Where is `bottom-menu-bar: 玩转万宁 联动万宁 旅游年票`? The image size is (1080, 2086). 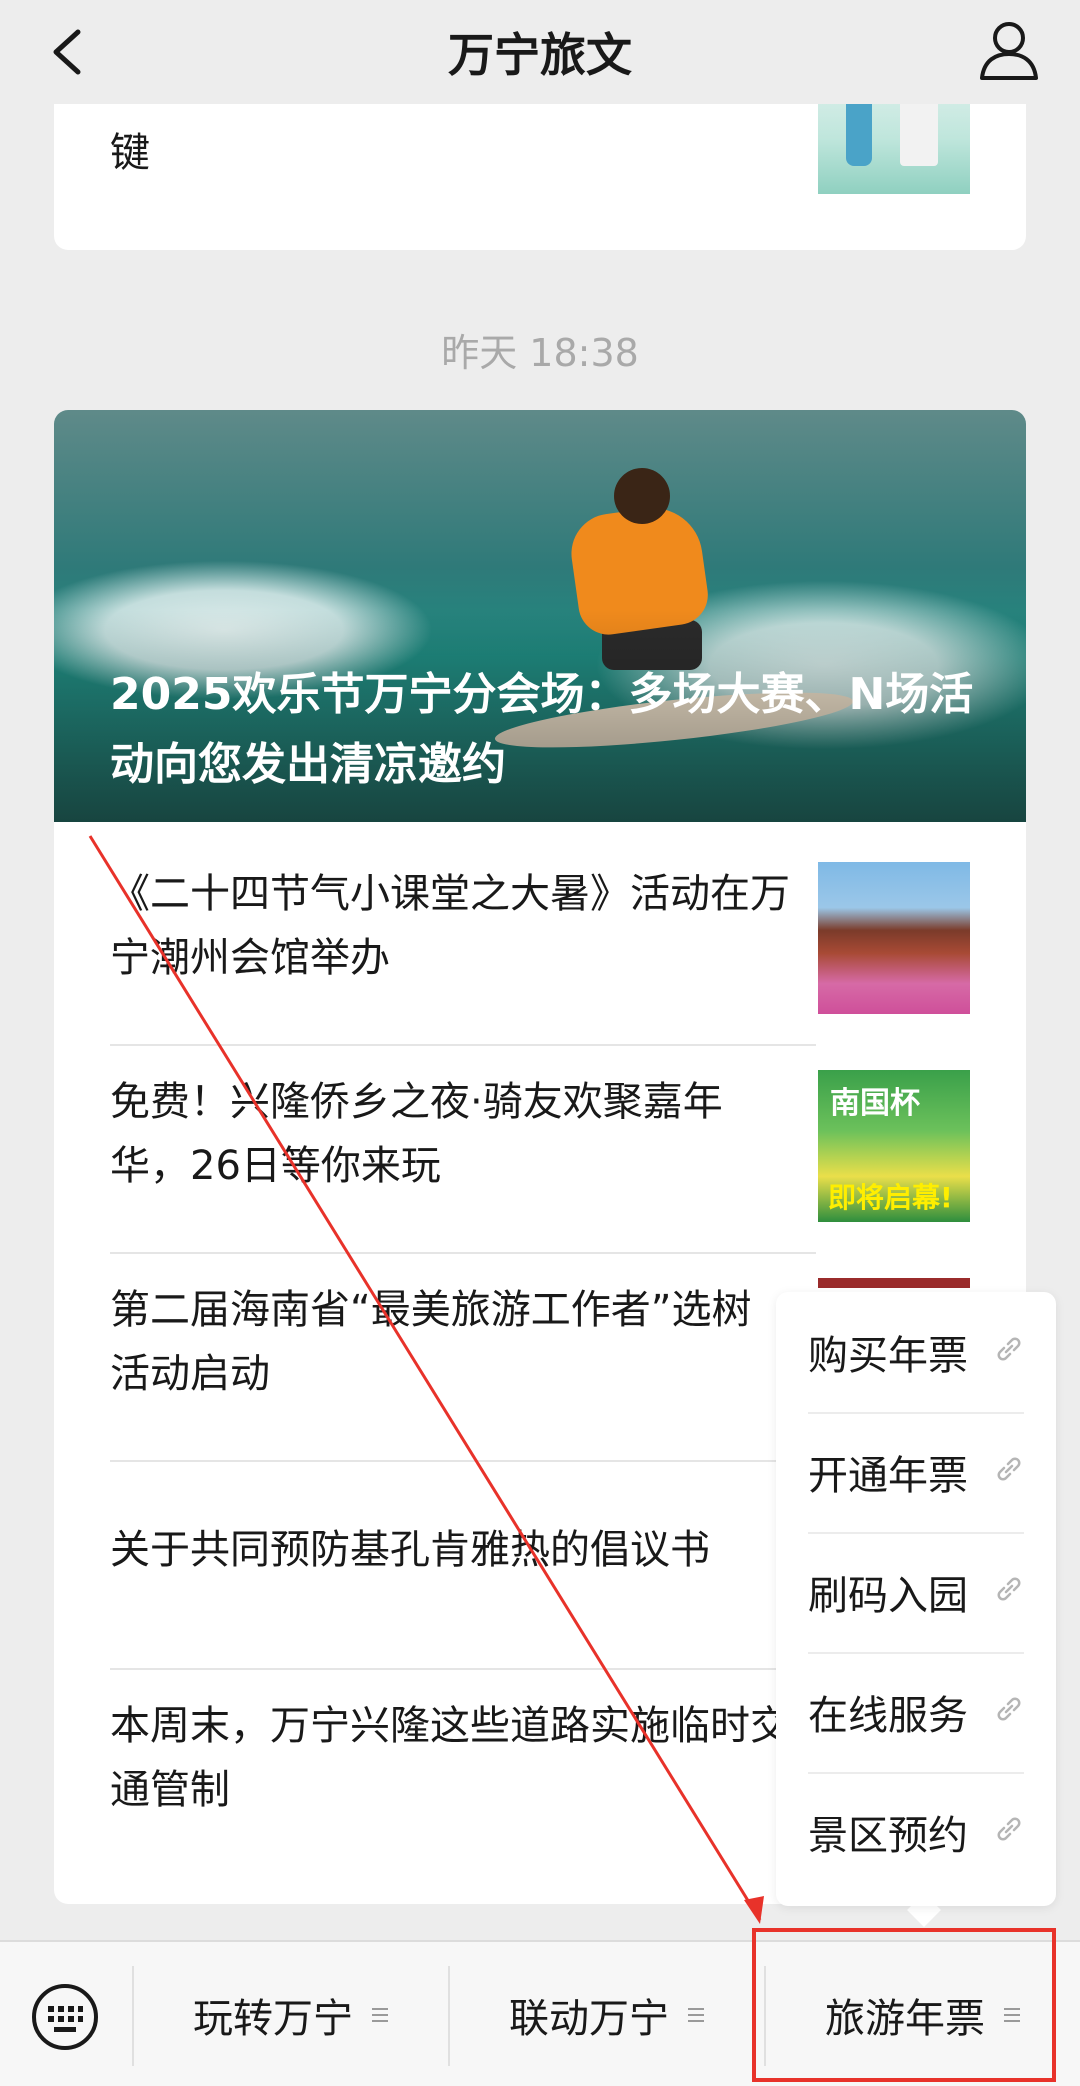
bottom-menu-bar: 玩转万宁 联动万宁 旅游年票 is located at coordinates (540, 2013).